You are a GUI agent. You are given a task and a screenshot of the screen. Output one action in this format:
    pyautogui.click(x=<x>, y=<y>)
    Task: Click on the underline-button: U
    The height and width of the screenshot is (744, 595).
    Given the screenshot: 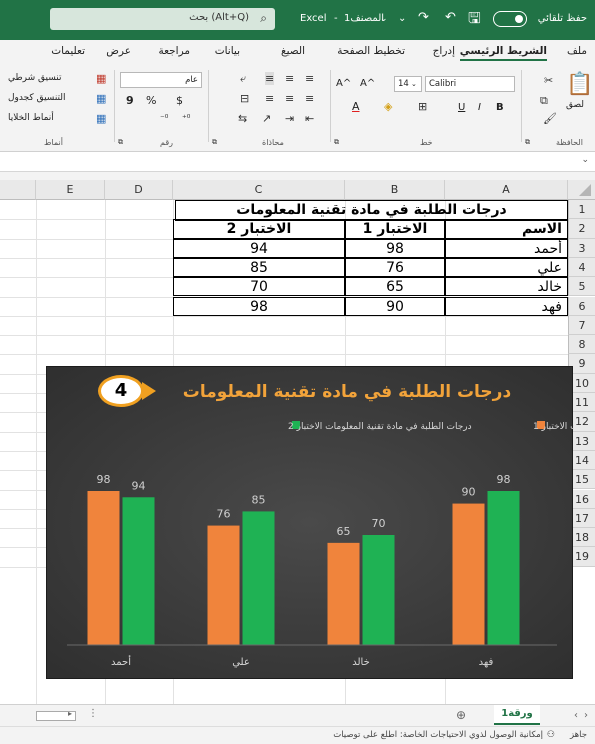 What is the action you would take?
    pyautogui.click(x=461, y=107)
    